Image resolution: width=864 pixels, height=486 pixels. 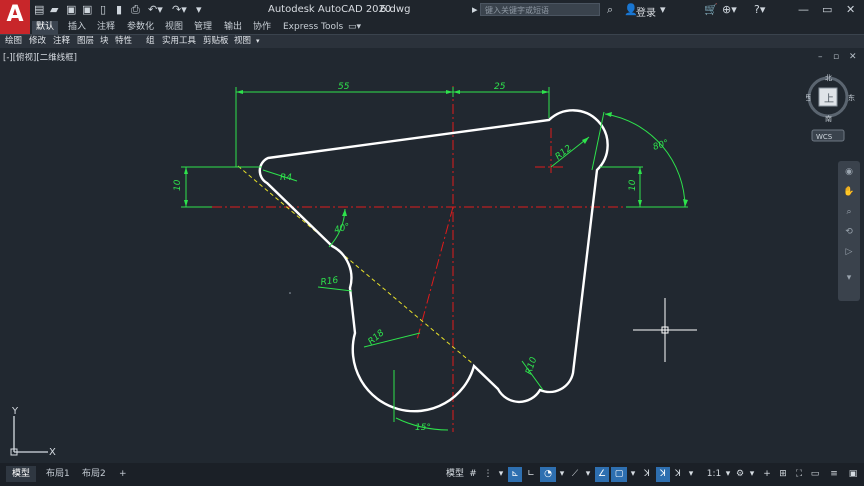 What do you see at coordinates (575, 474) in the screenshot?
I see `isodraft-icon: ⟋` at bounding box center [575, 474].